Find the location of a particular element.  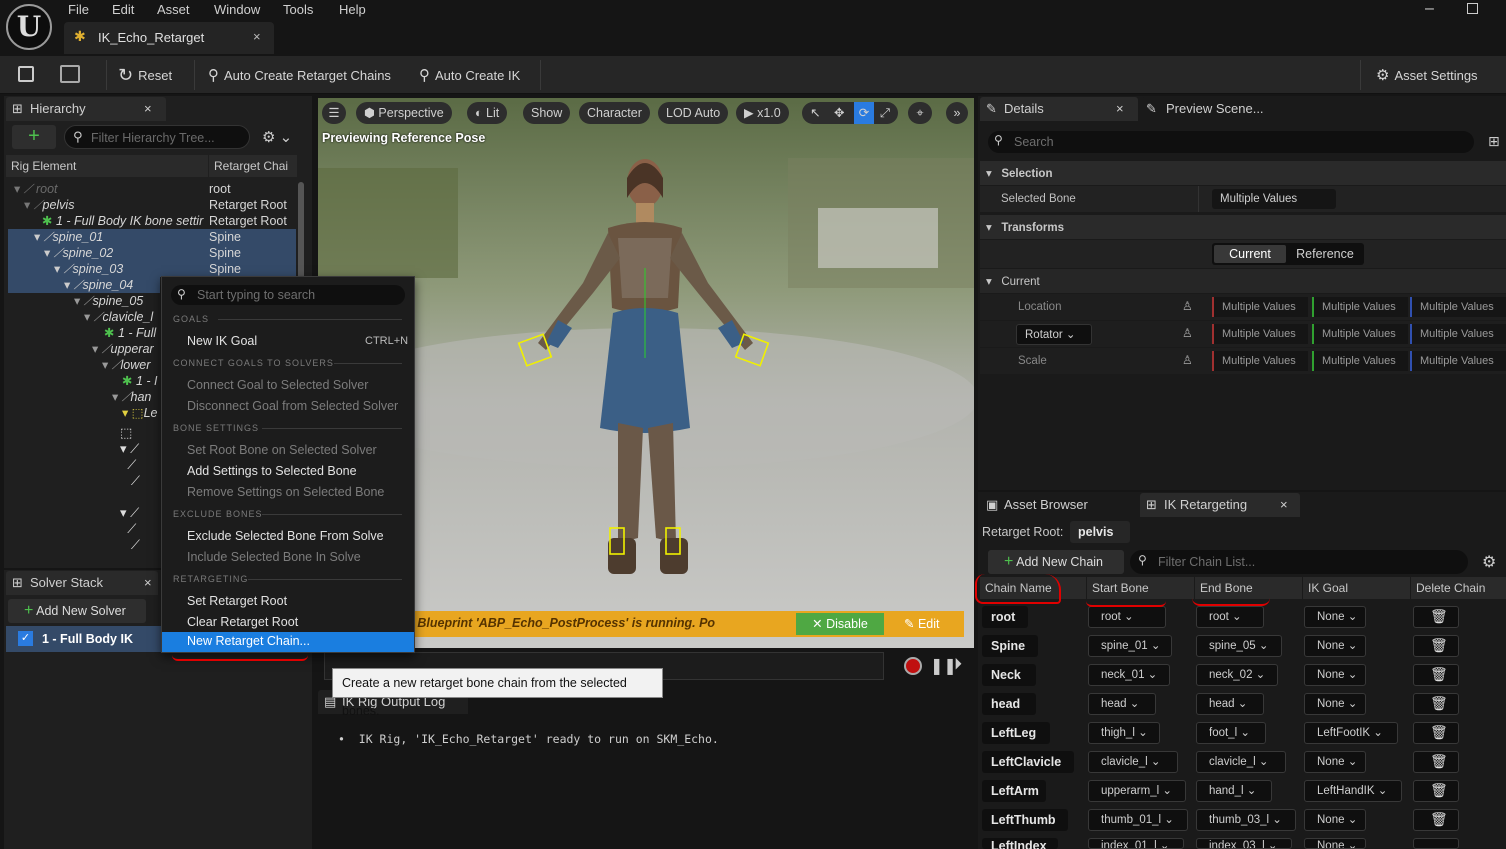

add-new-chain-button: + Add New Chain is located at coordinates (1056, 562).